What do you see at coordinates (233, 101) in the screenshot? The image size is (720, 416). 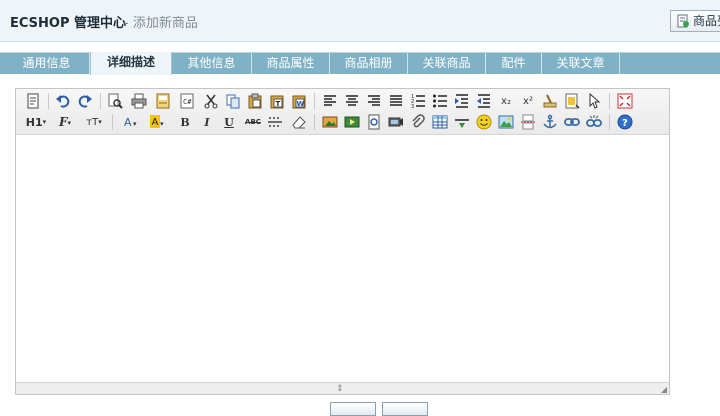 I see `copy-icon` at bounding box center [233, 101].